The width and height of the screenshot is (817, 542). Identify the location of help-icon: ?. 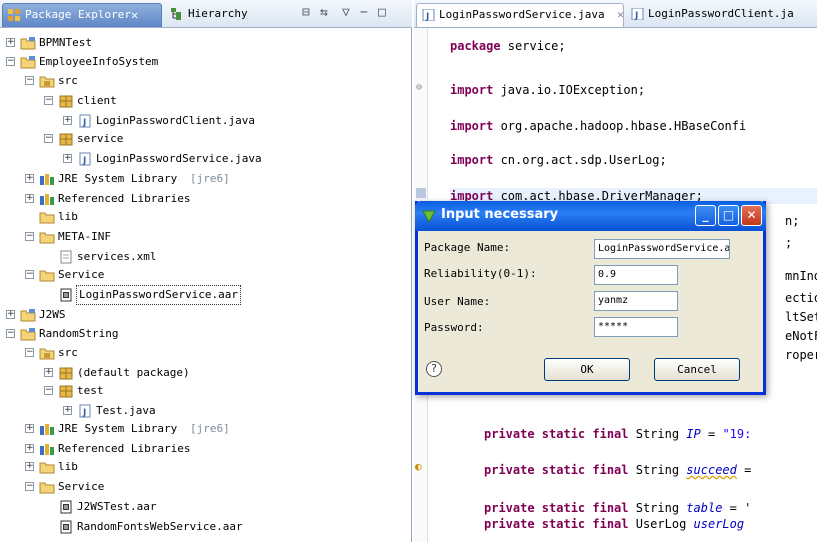
(434, 369).